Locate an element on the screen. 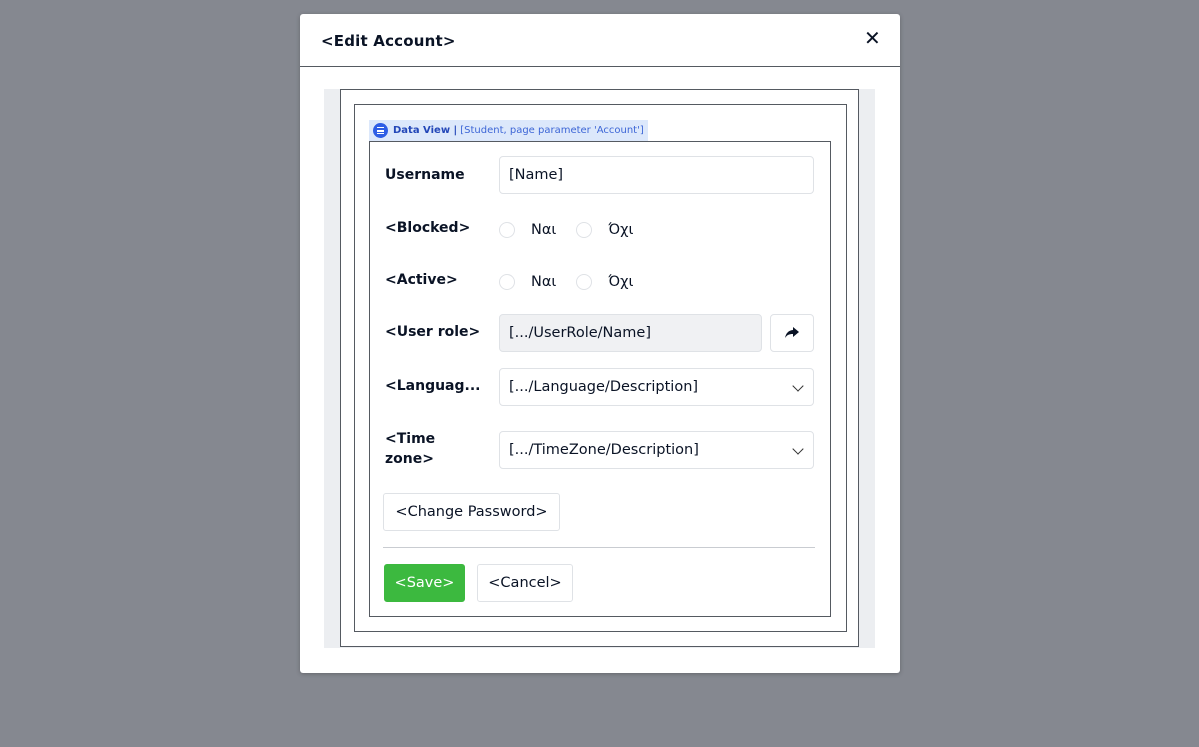  user-role-input: [.../UserRole/Name] is located at coordinates (630, 333).